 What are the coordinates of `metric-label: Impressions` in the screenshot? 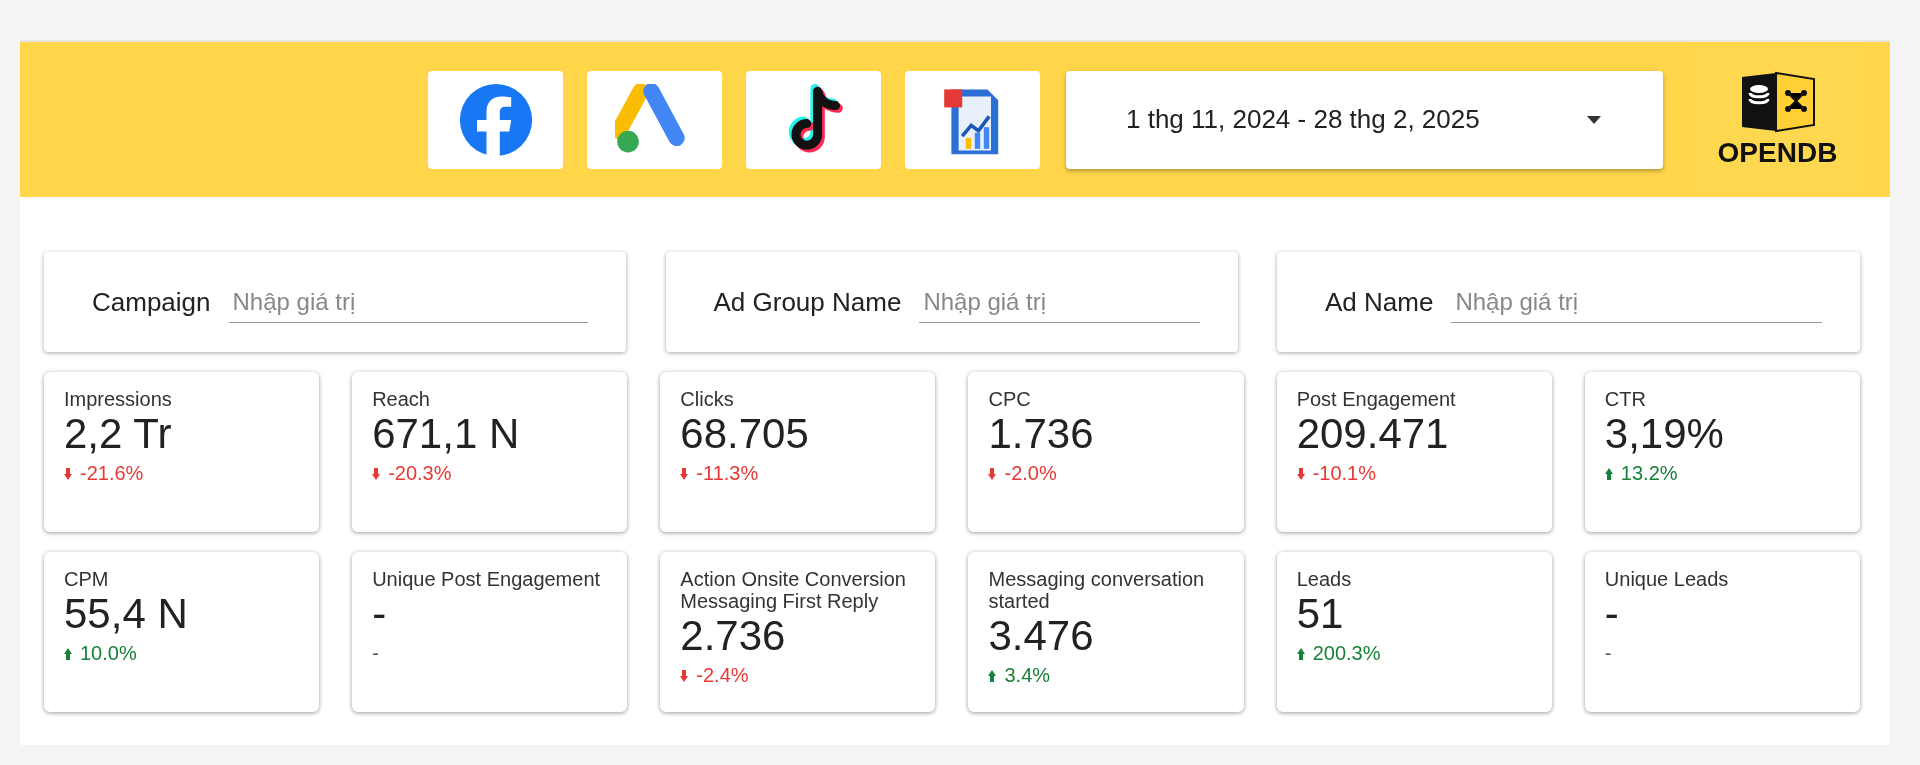 It's located at (118, 399).